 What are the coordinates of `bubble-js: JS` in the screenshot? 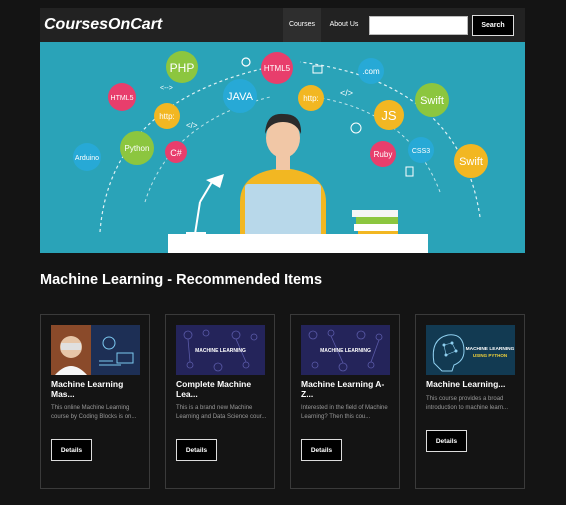 It's located at (389, 115).